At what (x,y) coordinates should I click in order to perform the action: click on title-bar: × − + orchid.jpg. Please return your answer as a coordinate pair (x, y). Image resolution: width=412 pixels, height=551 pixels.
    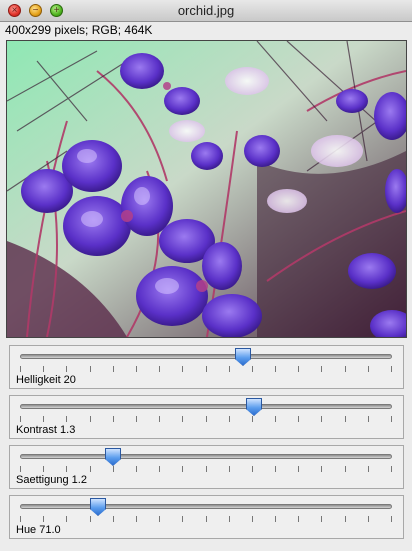
    Looking at the image, I should click on (206, 11).